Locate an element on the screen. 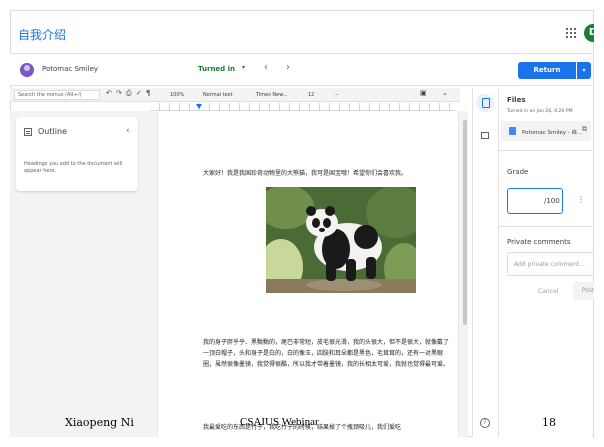  redo-icon: ↷ is located at coordinates (119, 93).